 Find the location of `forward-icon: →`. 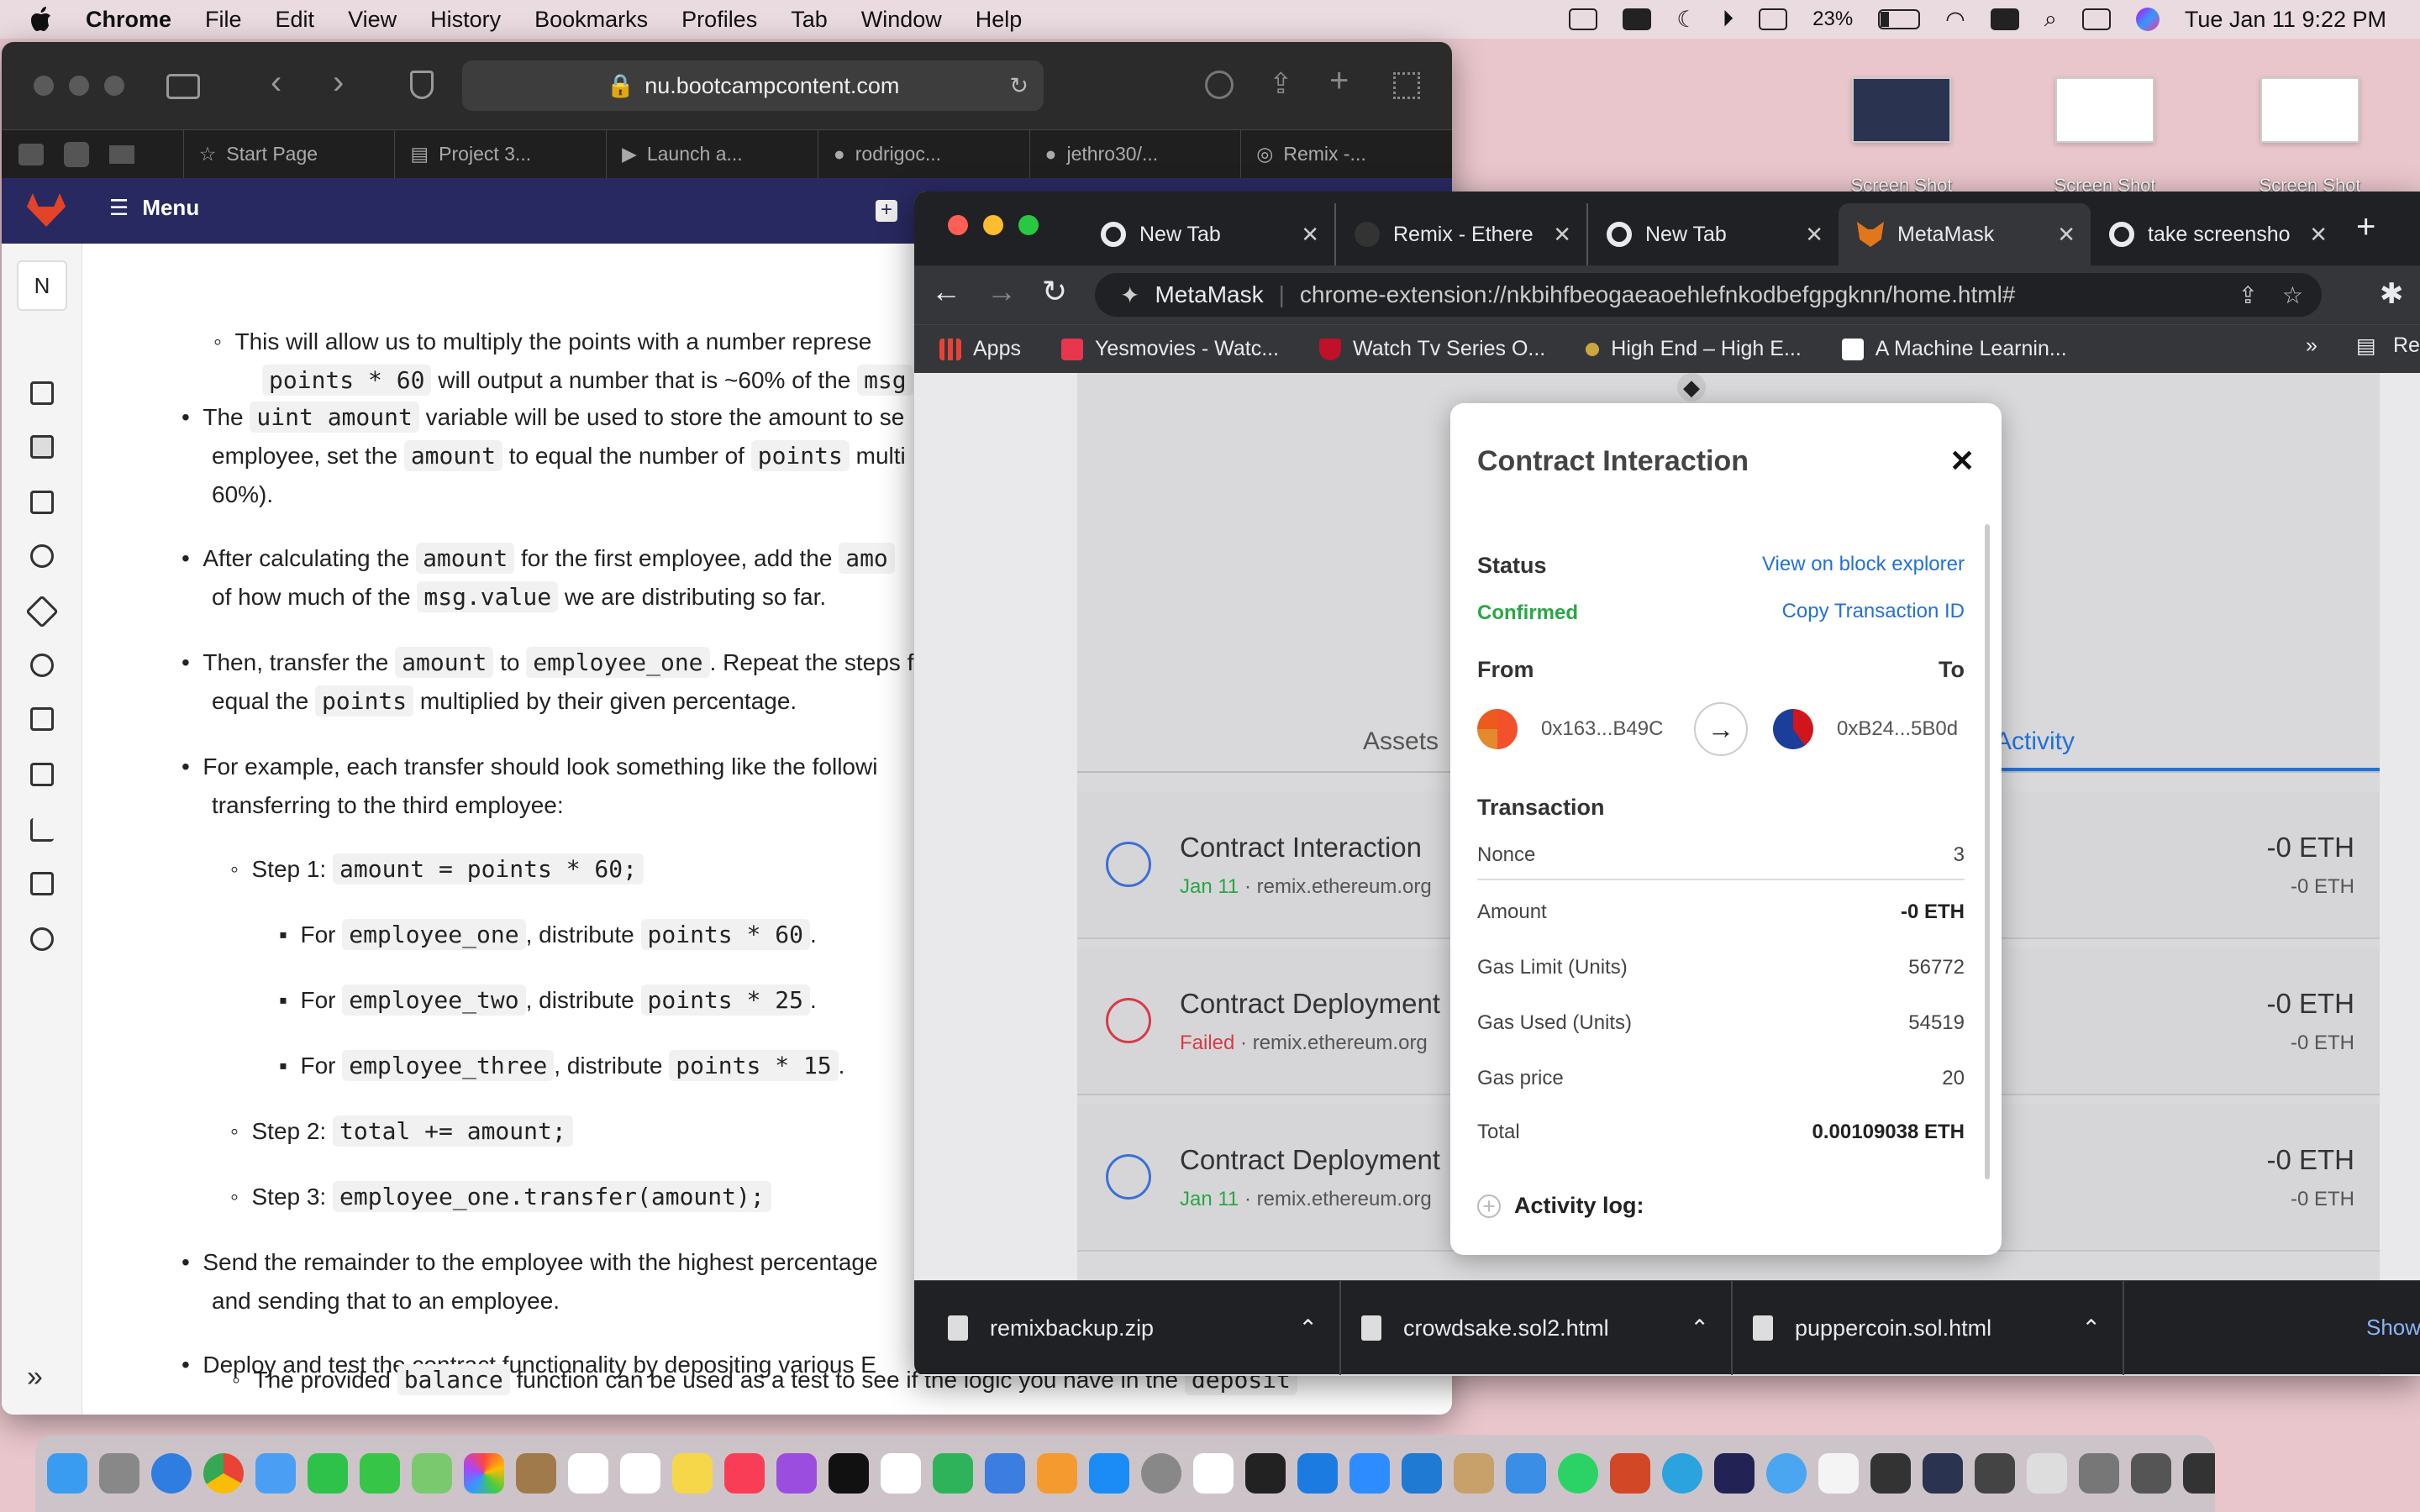

forward-icon: → is located at coordinates (1001, 291).